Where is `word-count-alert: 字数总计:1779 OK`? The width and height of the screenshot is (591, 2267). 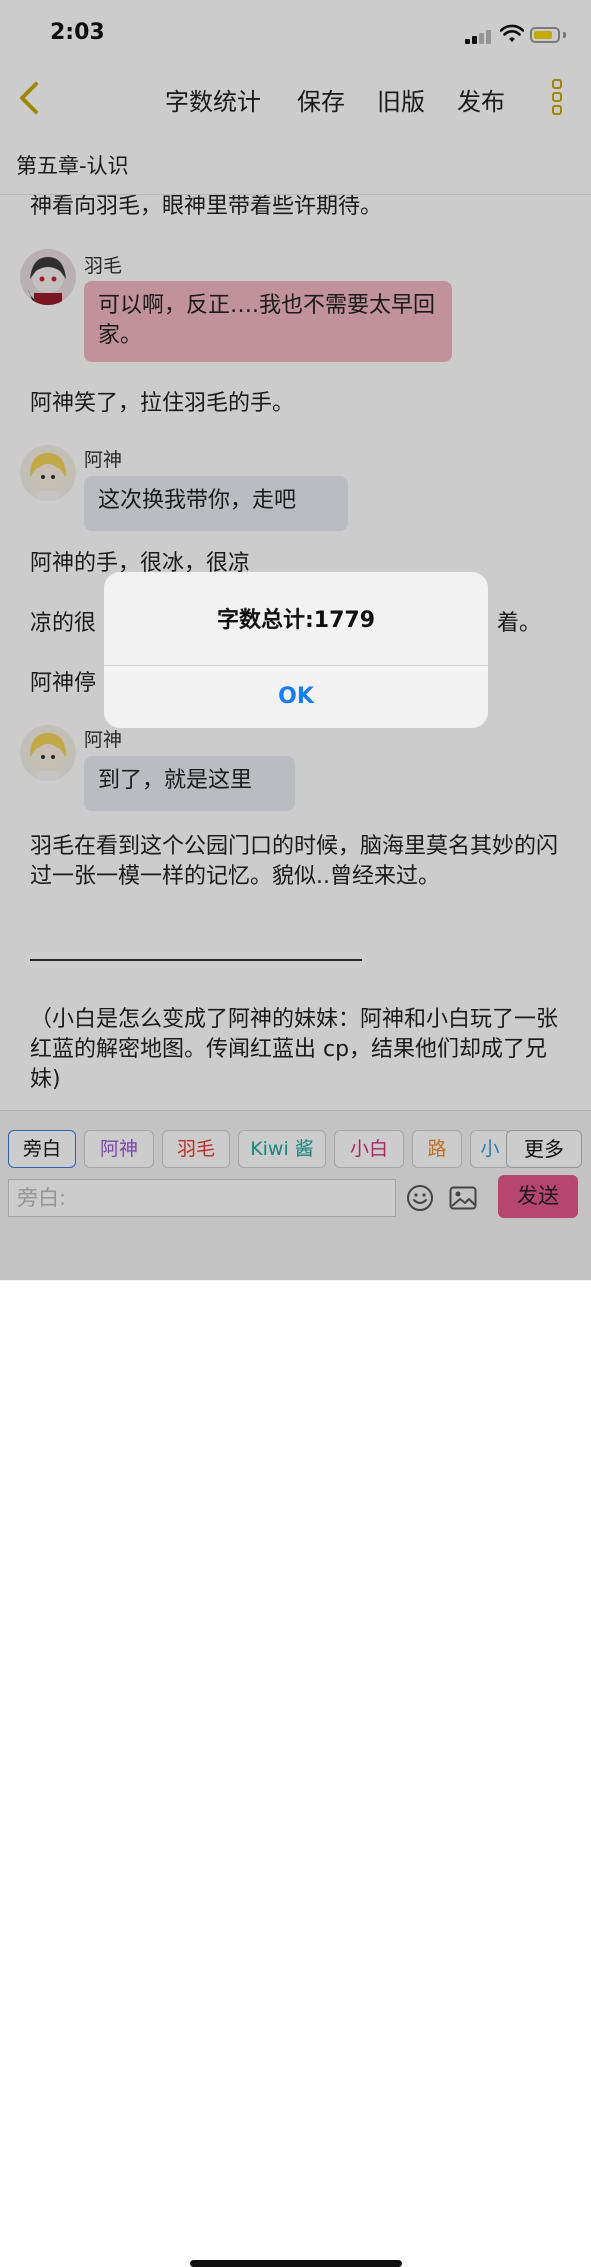
word-count-alert: 字数总计:1779 OK is located at coordinates (296, 650).